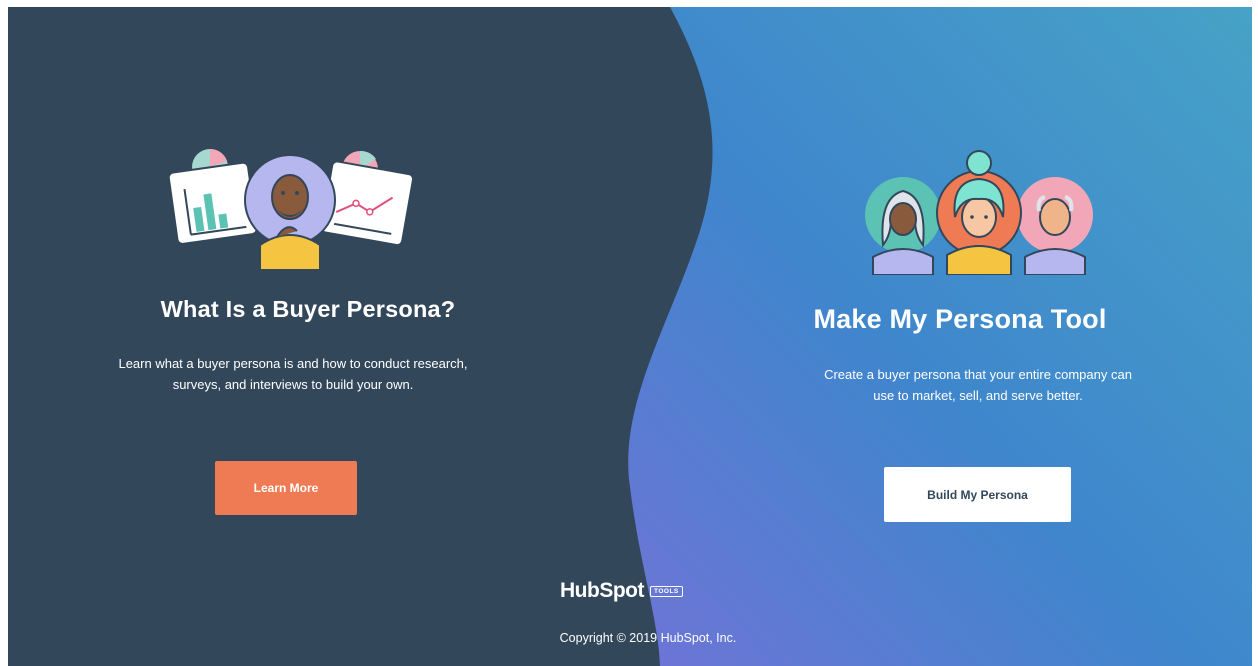 The image size is (1258, 666). I want to click on right-title: Make My Persona Tool, so click(960, 319).